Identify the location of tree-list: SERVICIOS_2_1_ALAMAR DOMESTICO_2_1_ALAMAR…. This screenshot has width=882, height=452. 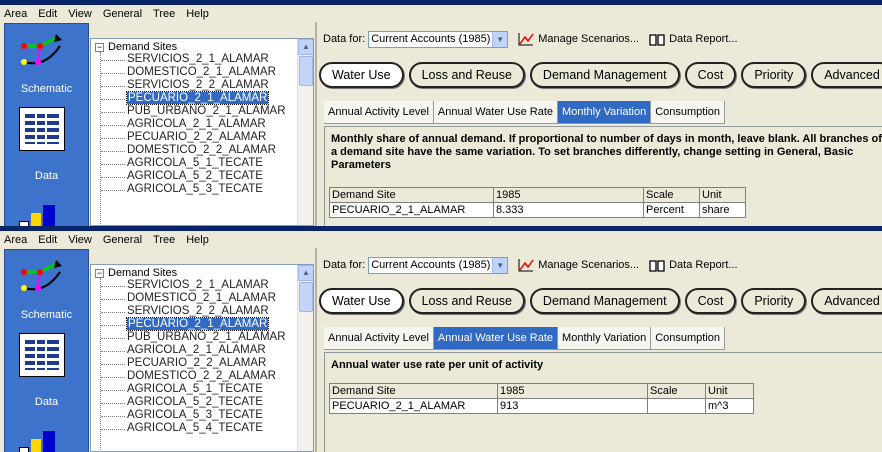
(193, 357).